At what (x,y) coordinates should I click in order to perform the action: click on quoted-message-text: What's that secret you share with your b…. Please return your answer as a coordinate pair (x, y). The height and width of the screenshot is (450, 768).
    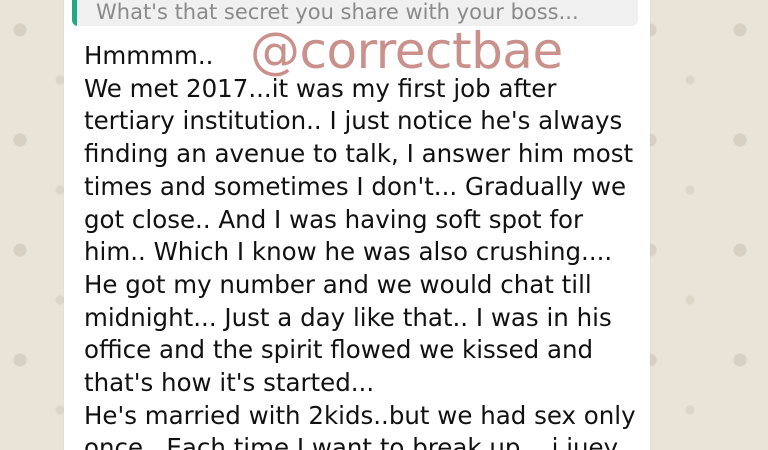
    Looking at the image, I should click on (337, 12).